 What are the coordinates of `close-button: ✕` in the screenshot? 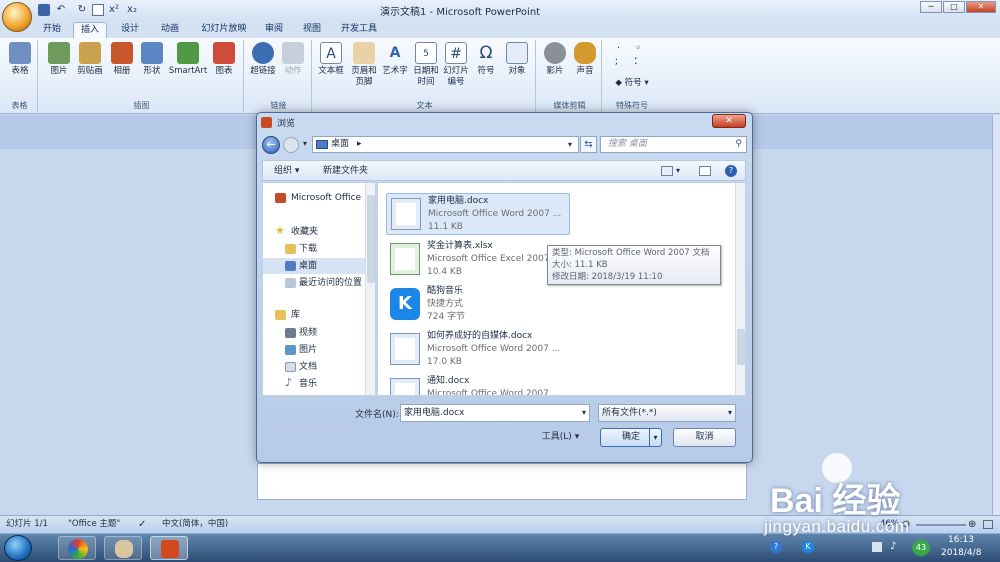 It's located at (981, 7).